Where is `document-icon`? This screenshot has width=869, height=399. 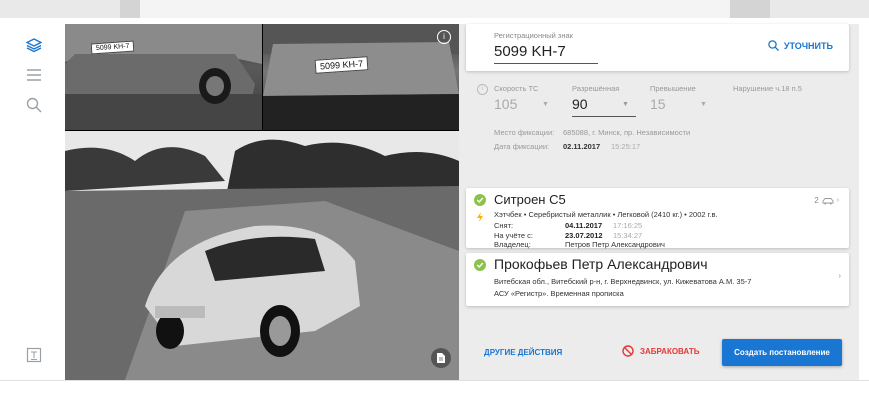
document-icon is located at coordinates (441, 358).